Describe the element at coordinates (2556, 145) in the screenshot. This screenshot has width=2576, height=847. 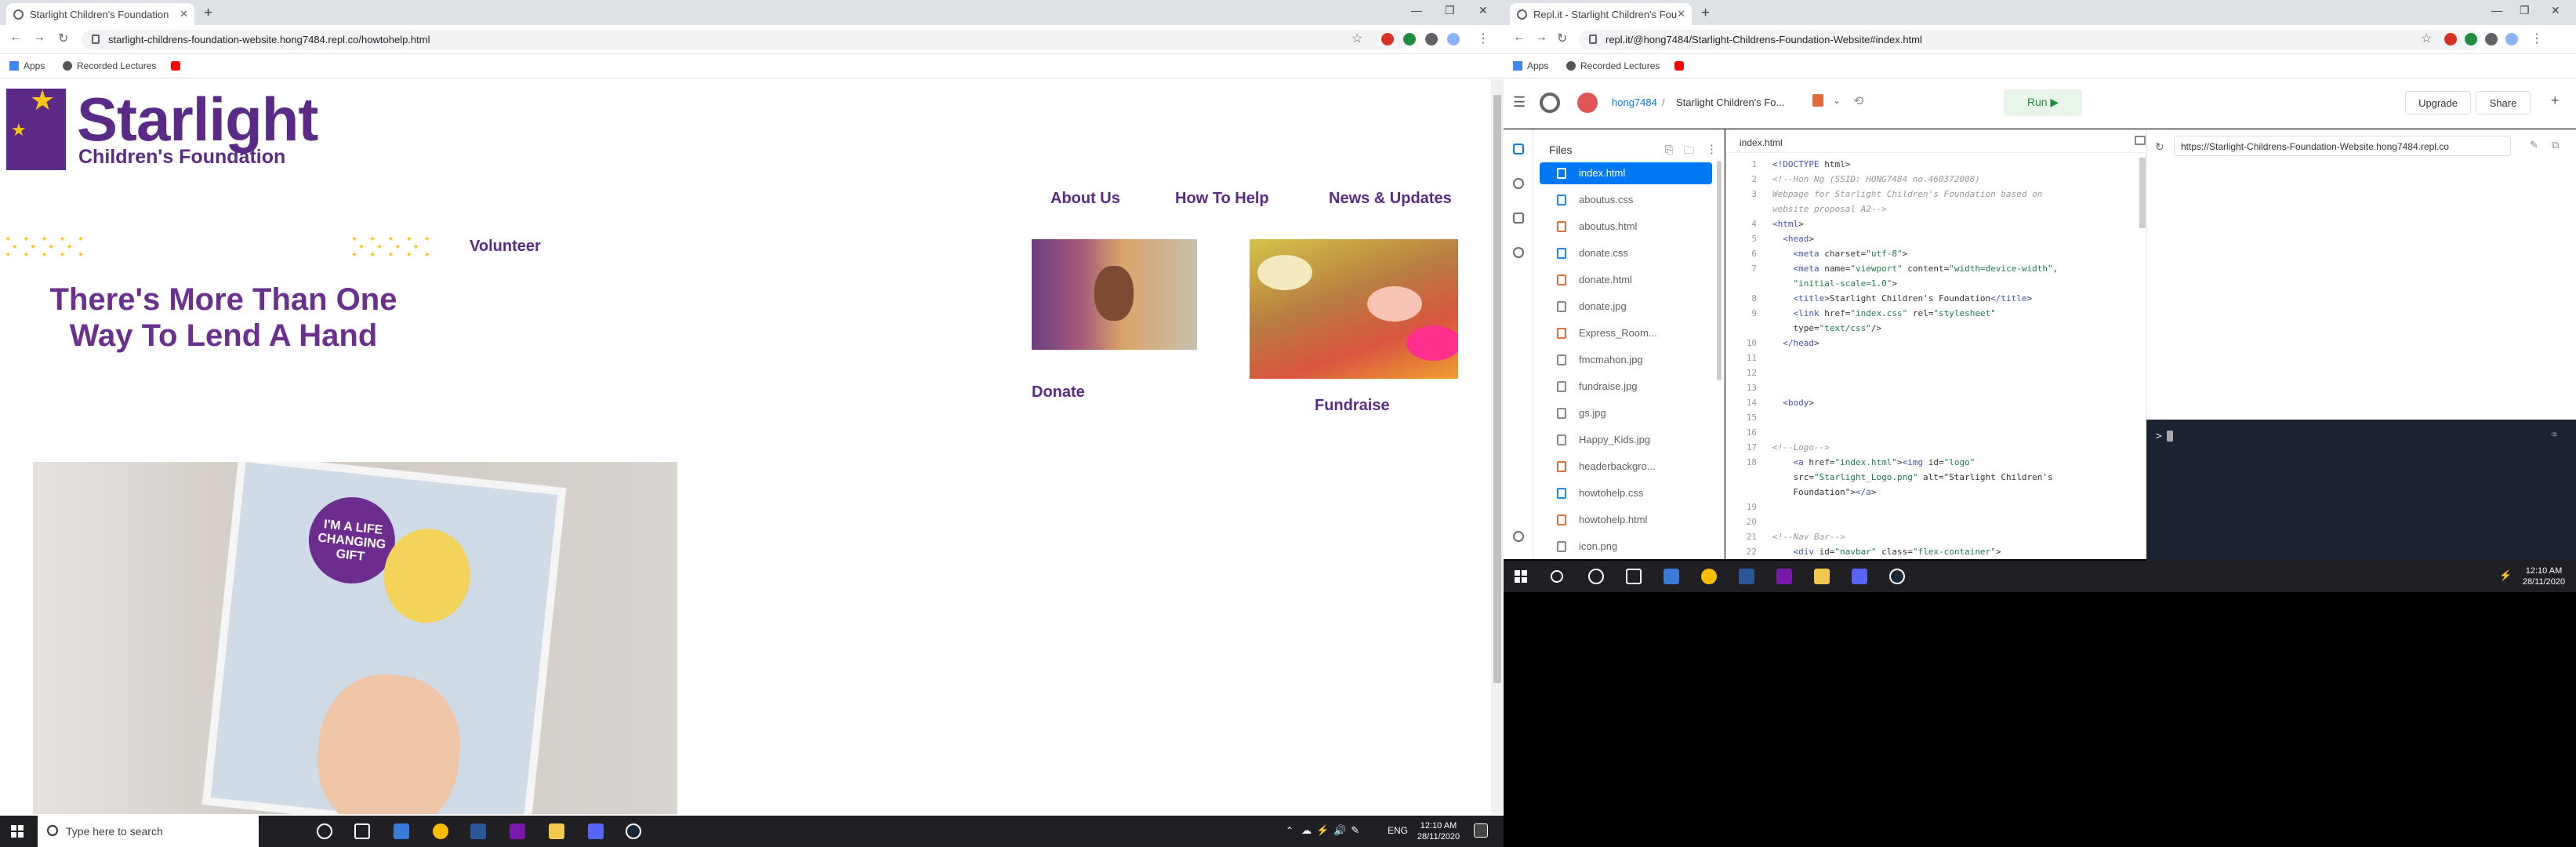
I see `open-in-new-tab-icon: ⧉` at that location.